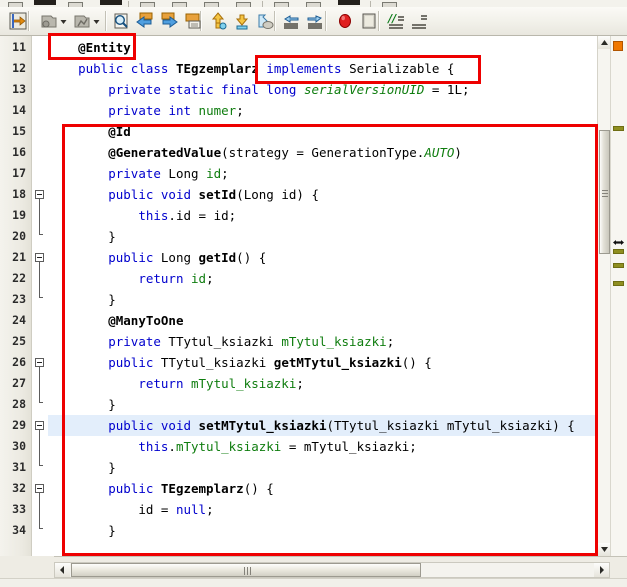 This screenshot has height=587, width=627. What do you see at coordinates (369, 21) in the screenshot?
I see `stop-icon` at bounding box center [369, 21].